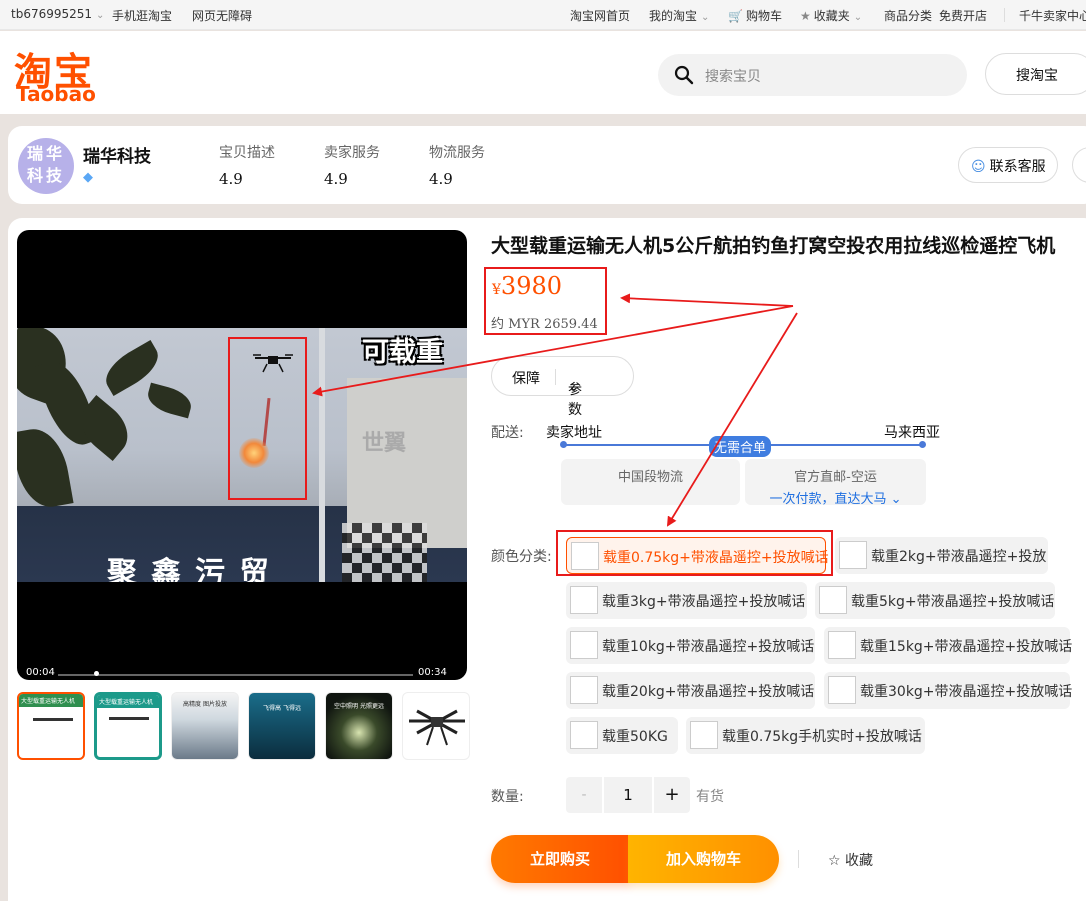 This screenshot has height=901, width=1086. Describe the element at coordinates (553, 351) in the screenshot. I see `arrow-to-drone` at that location.